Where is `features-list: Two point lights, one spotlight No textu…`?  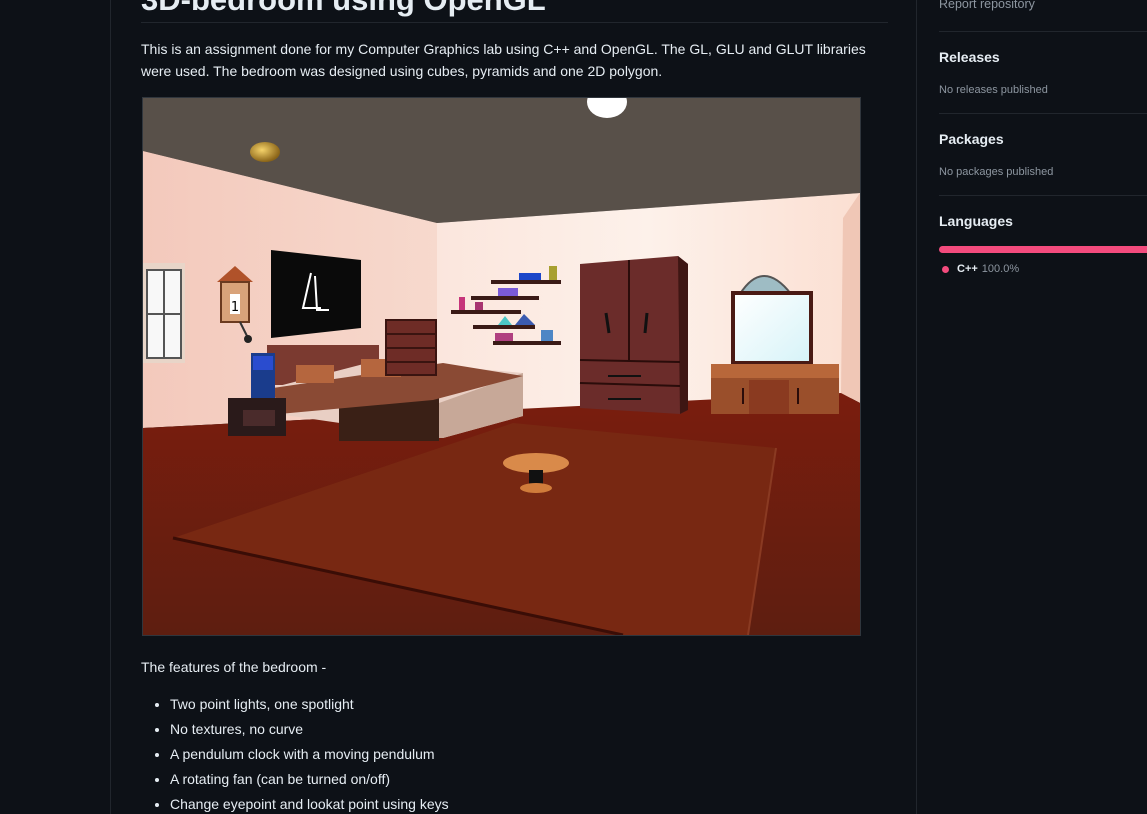 features-list: Two point lights, one spotlight No textu… is located at coordinates (295, 753).